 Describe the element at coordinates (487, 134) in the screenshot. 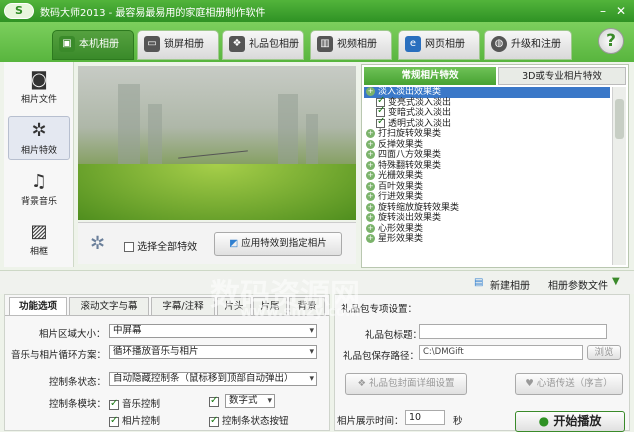

I see `effect-group: + 打扫旋转效果类` at that location.